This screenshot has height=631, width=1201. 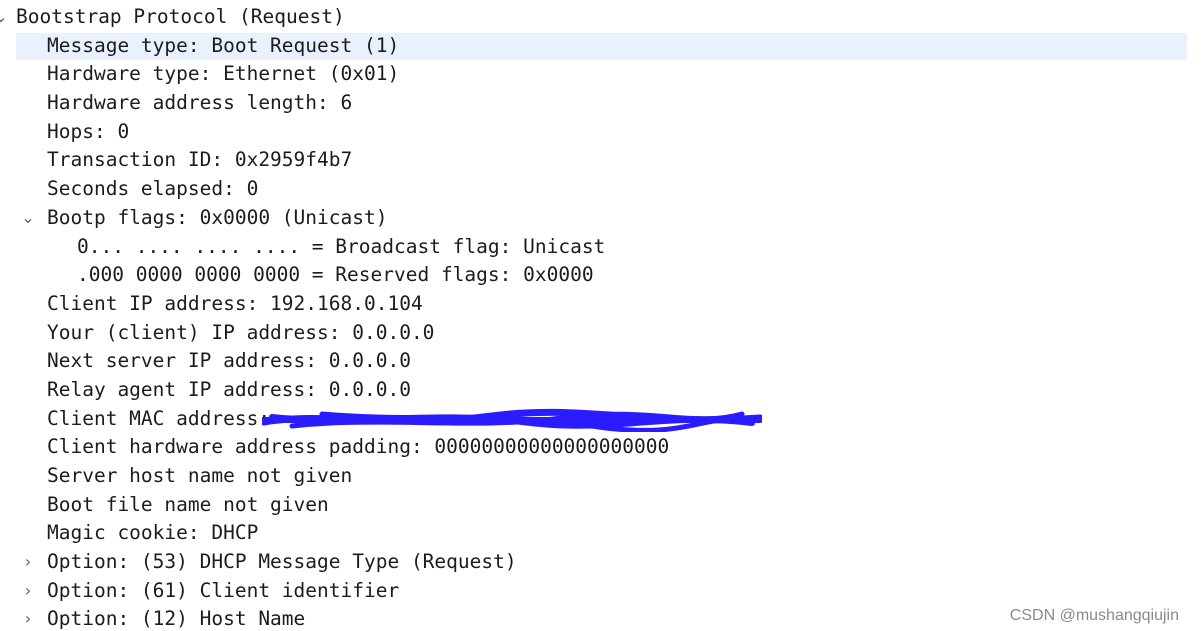 What do you see at coordinates (159, 418) in the screenshot?
I see `tree-row-label: Client MAC address:` at bounding box center [159, 418].